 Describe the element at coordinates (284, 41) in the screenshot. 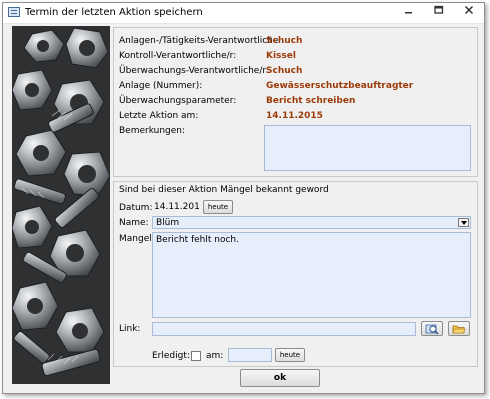

I see `value-anlagen-verantwortliche: Schuch` at that location.